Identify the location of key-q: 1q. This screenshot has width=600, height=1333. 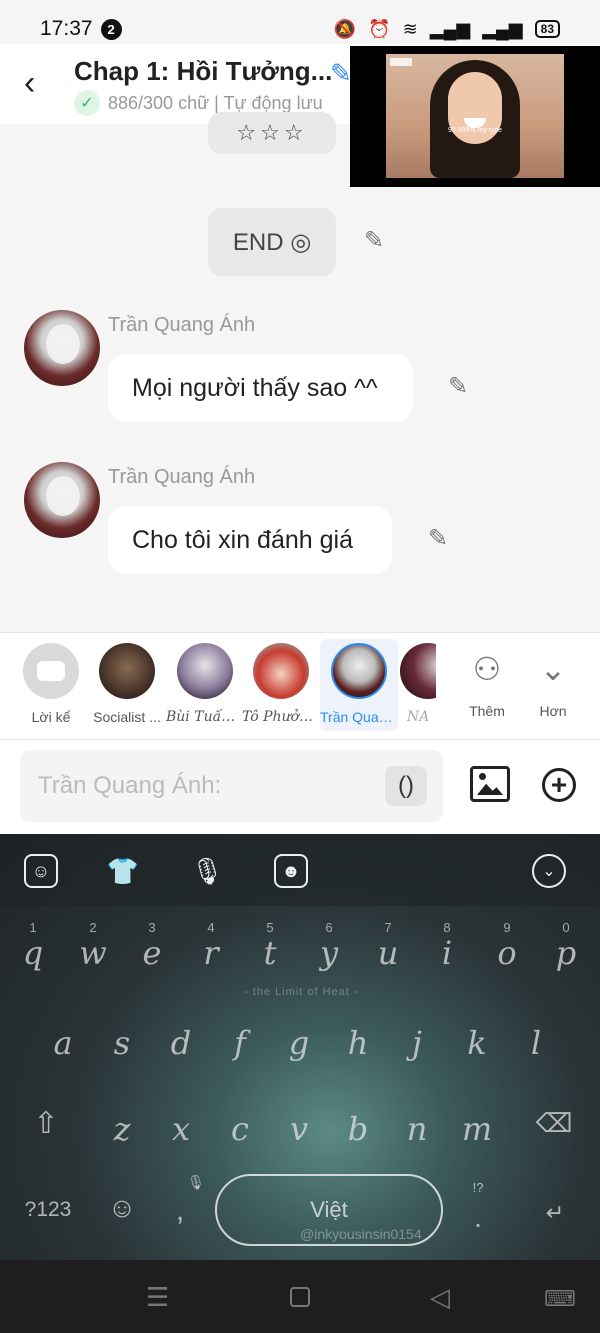
(33, 950).